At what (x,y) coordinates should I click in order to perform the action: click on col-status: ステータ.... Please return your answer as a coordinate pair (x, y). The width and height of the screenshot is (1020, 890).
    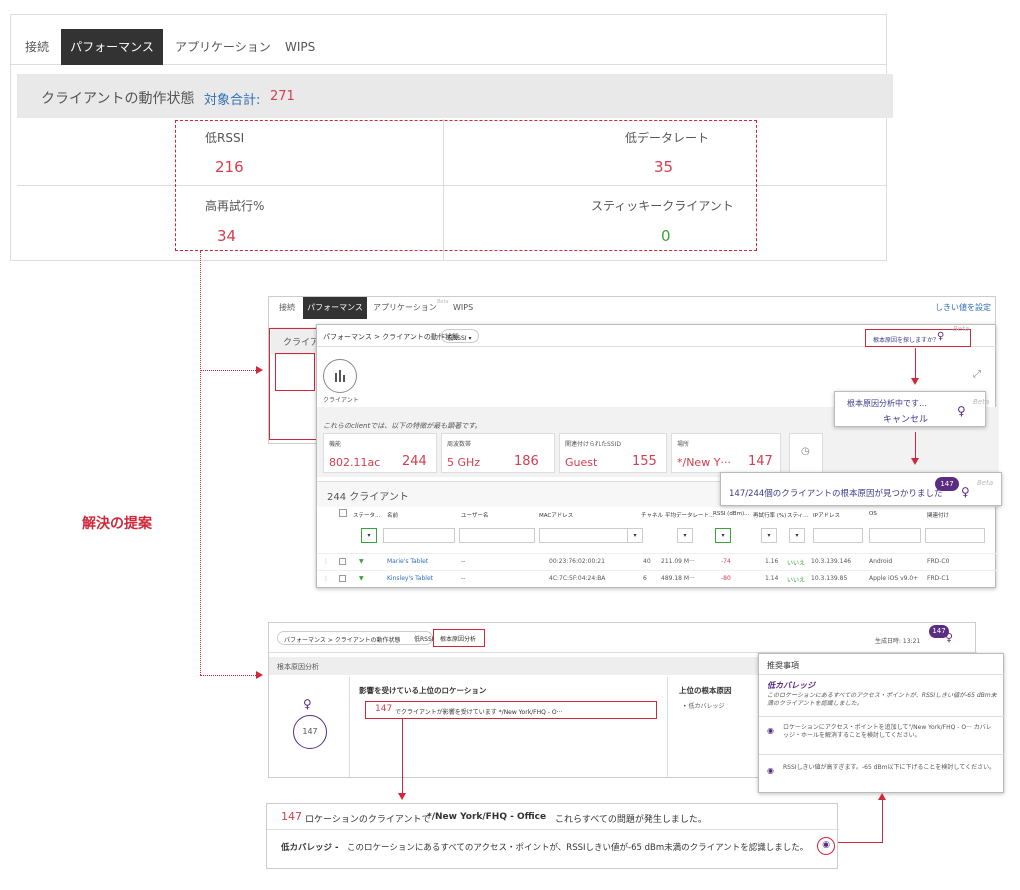
    Looking at the image, I should click on (366, 515).